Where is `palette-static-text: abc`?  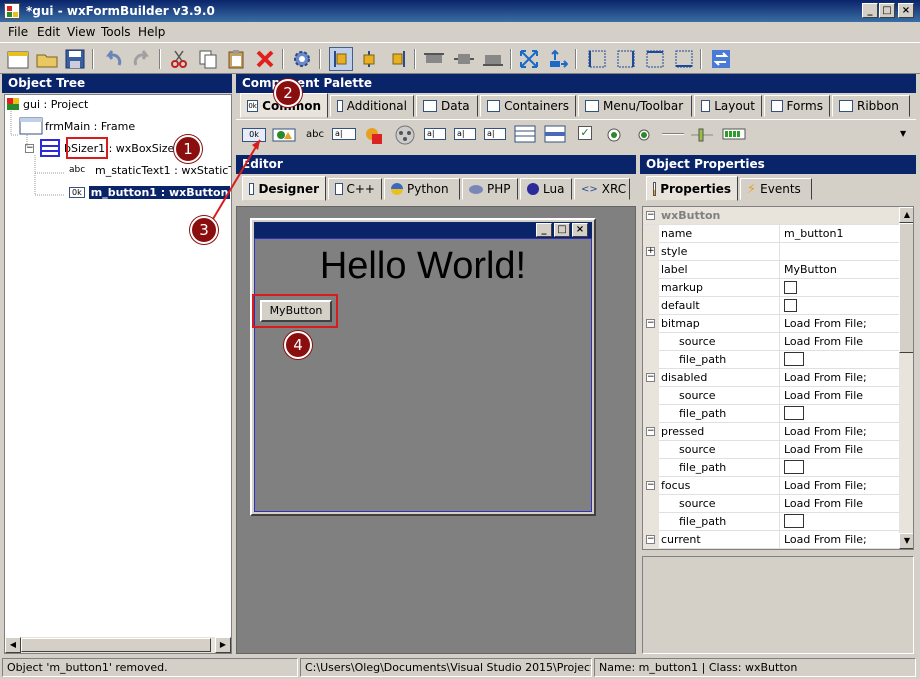 palette-static-text: abc is located at coordinates (315, 134).